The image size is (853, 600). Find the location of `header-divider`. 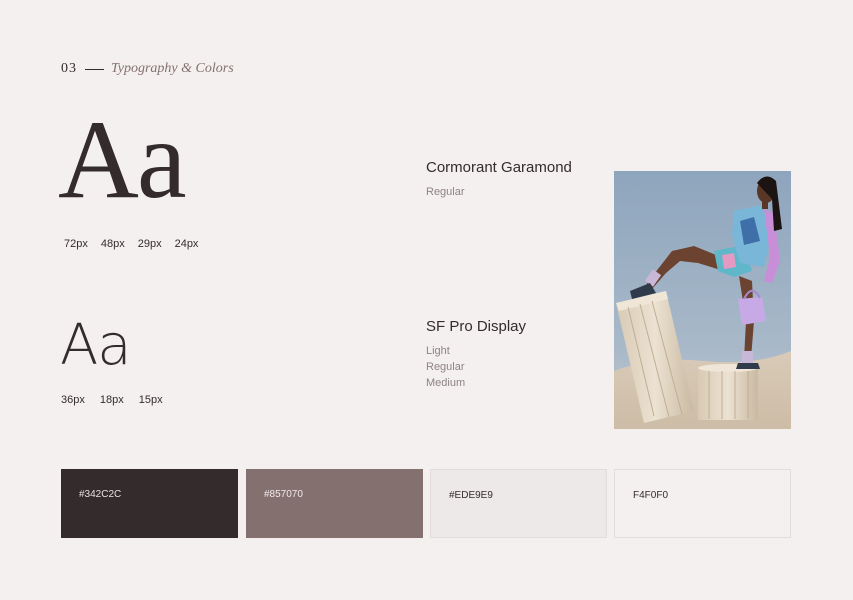

header-divider is located at coordinates (94, 69).